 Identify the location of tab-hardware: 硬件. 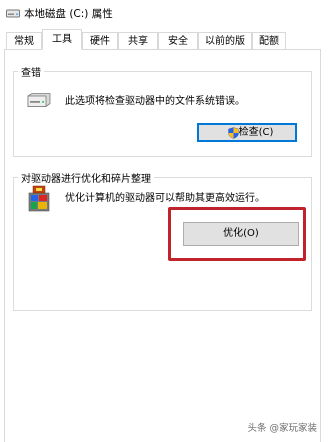
(100, 40).